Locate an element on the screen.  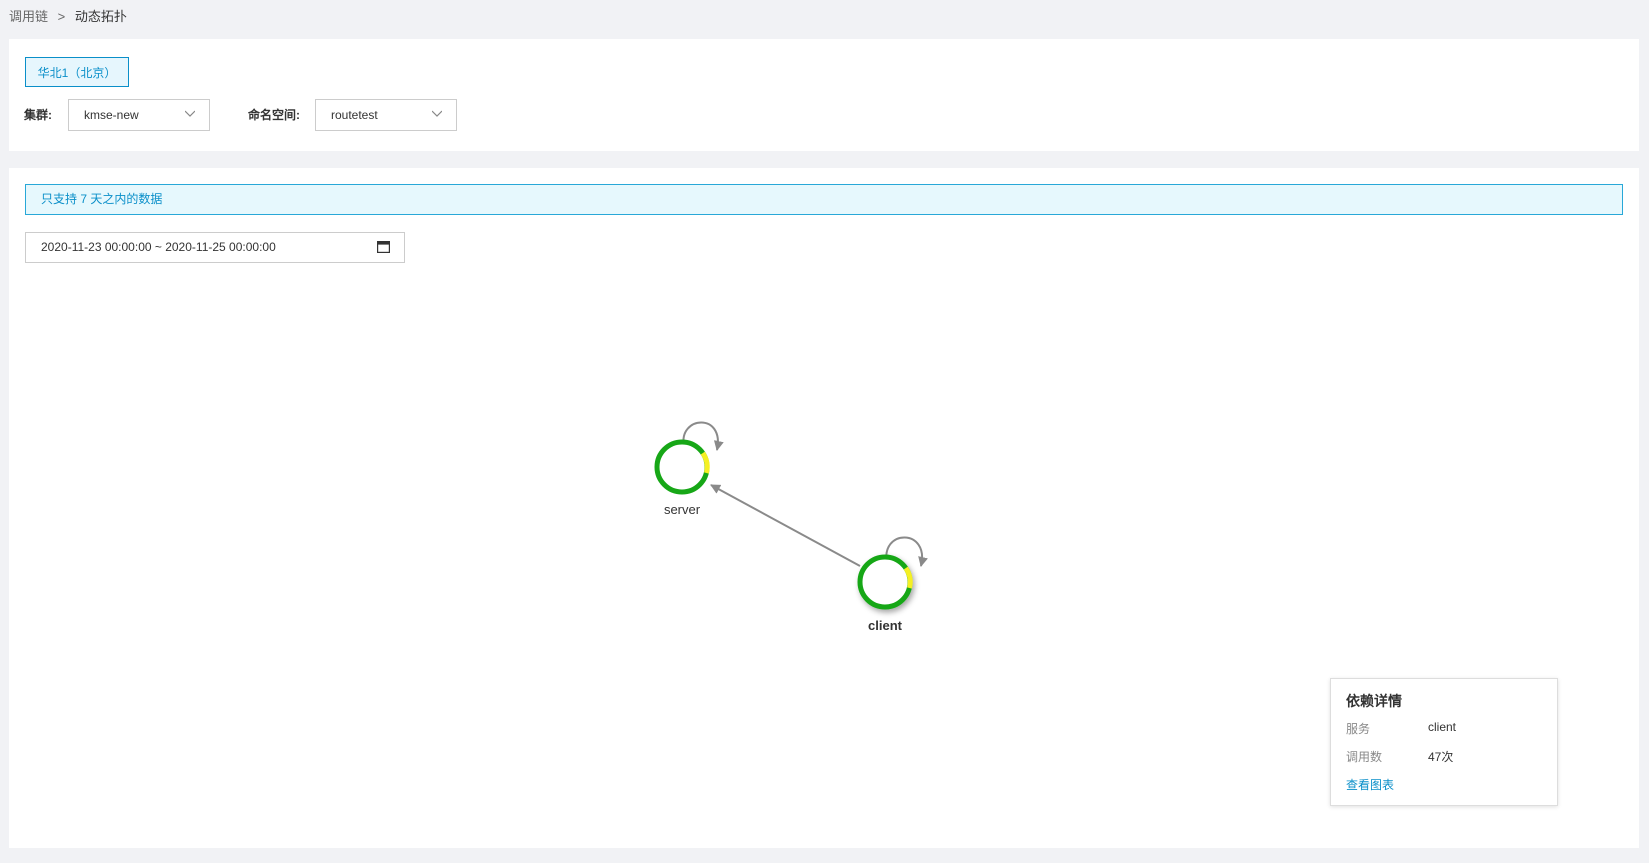
detail-title: 依赖详情 is located at coordinates (1374, 701).